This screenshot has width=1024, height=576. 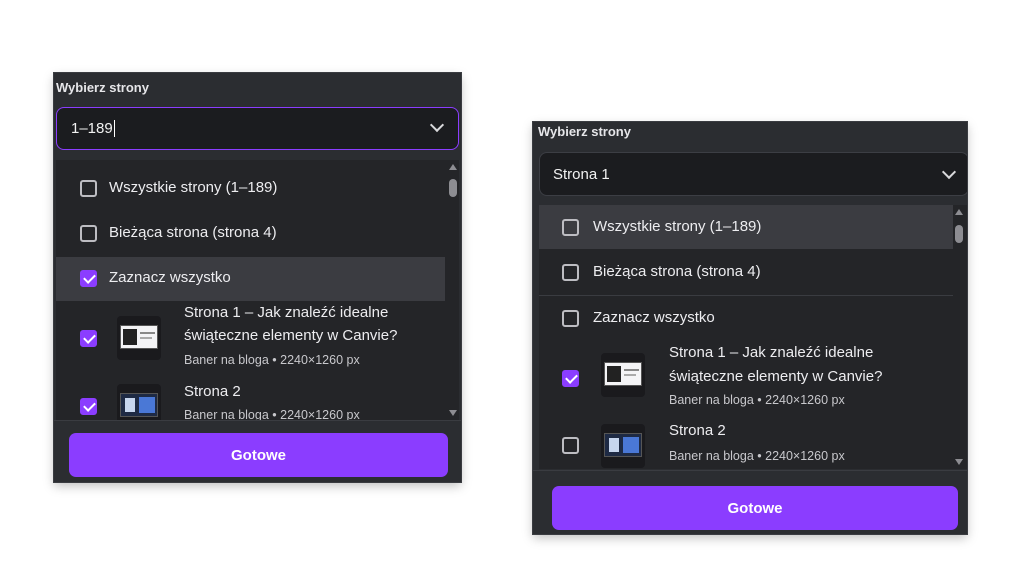 I want to click on page-range-select: 1–189, so click(x=257, y=128).